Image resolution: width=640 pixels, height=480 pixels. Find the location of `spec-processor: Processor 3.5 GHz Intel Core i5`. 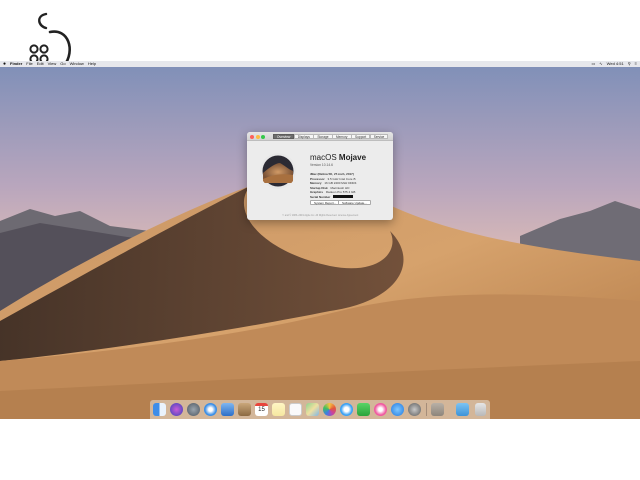

spec-processor: Processor 3.5 GHz Intel Core i5 is located at coordinates (333, 179).